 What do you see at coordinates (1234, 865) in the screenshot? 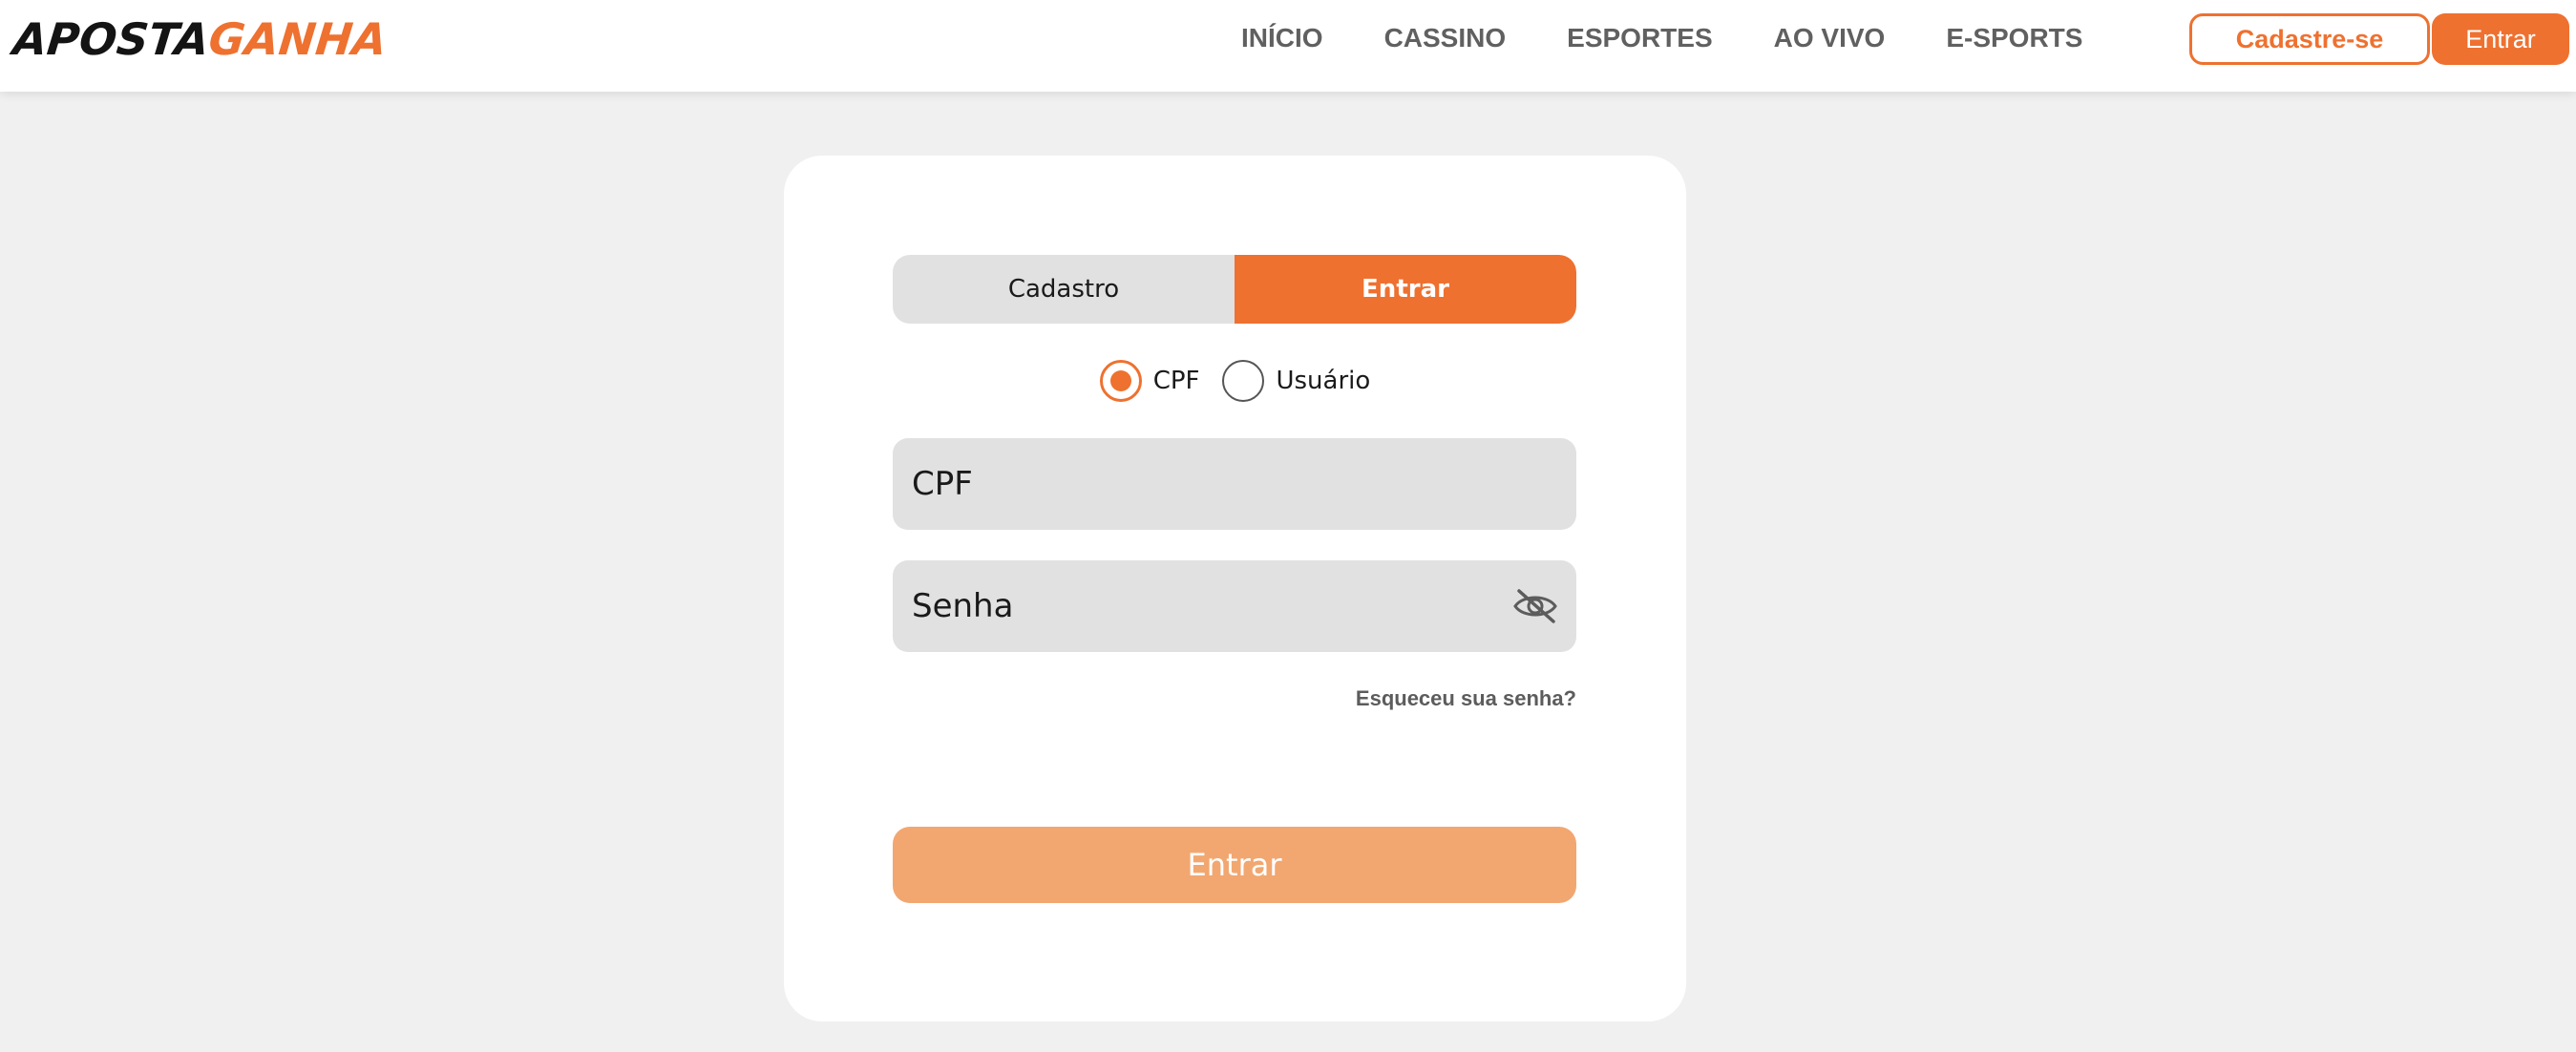
I see `login-submit-button: Entrar` at bounding box center [1234, 865].